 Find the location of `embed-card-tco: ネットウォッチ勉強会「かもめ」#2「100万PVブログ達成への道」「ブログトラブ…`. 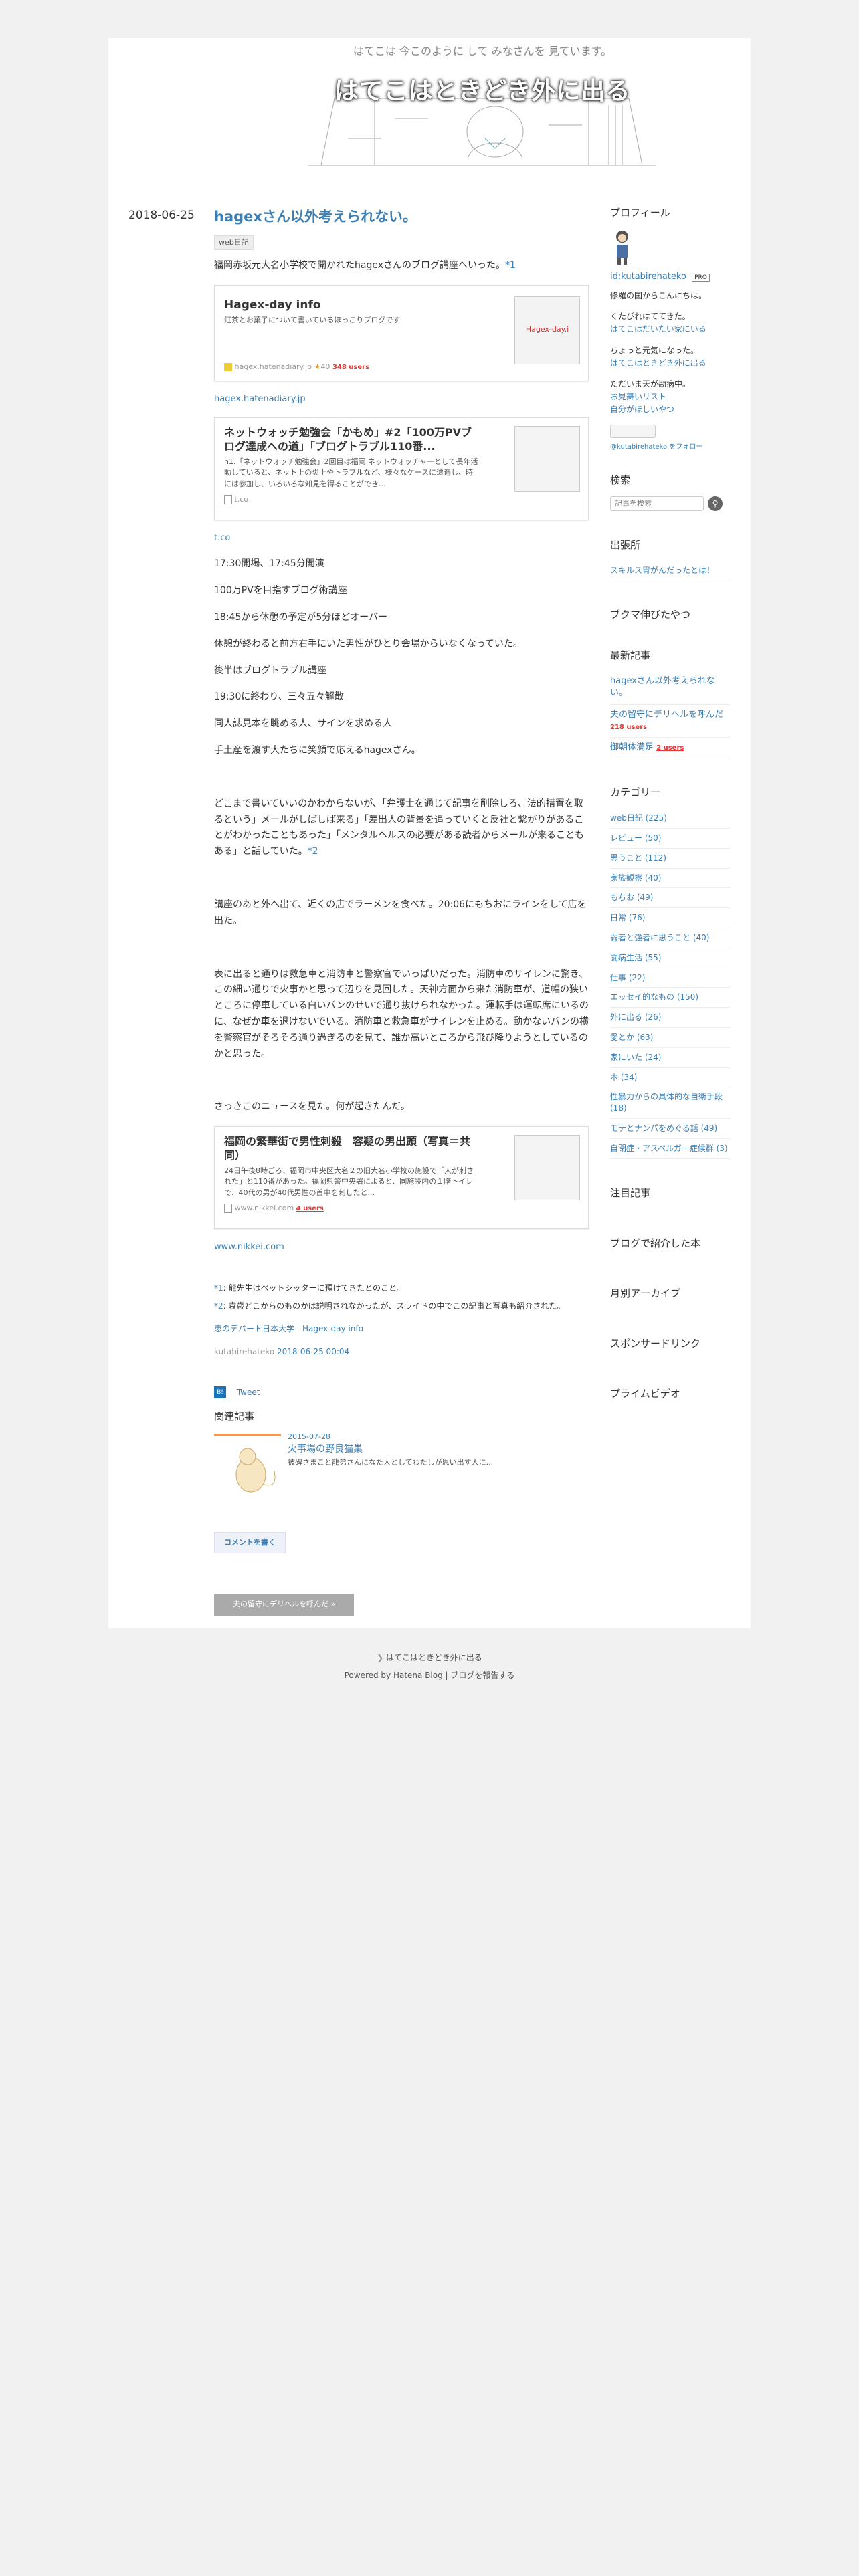

embed-card-tco: ネットウォッチ勉強会「かもめ」#2「100万PVブログ達成への道」「ブログトラブ… is located at coordinates (401, 469).